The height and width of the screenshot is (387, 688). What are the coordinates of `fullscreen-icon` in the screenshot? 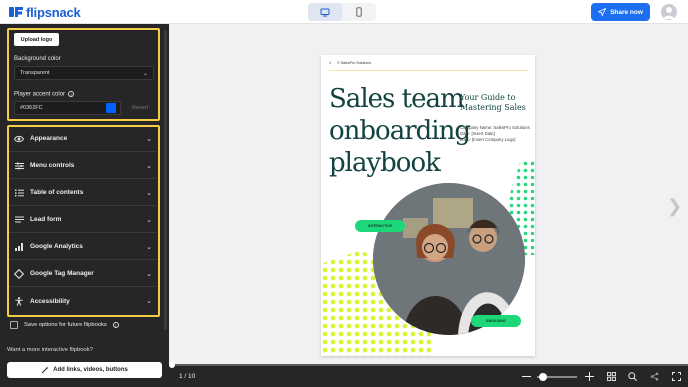 It's located at (676, 376).